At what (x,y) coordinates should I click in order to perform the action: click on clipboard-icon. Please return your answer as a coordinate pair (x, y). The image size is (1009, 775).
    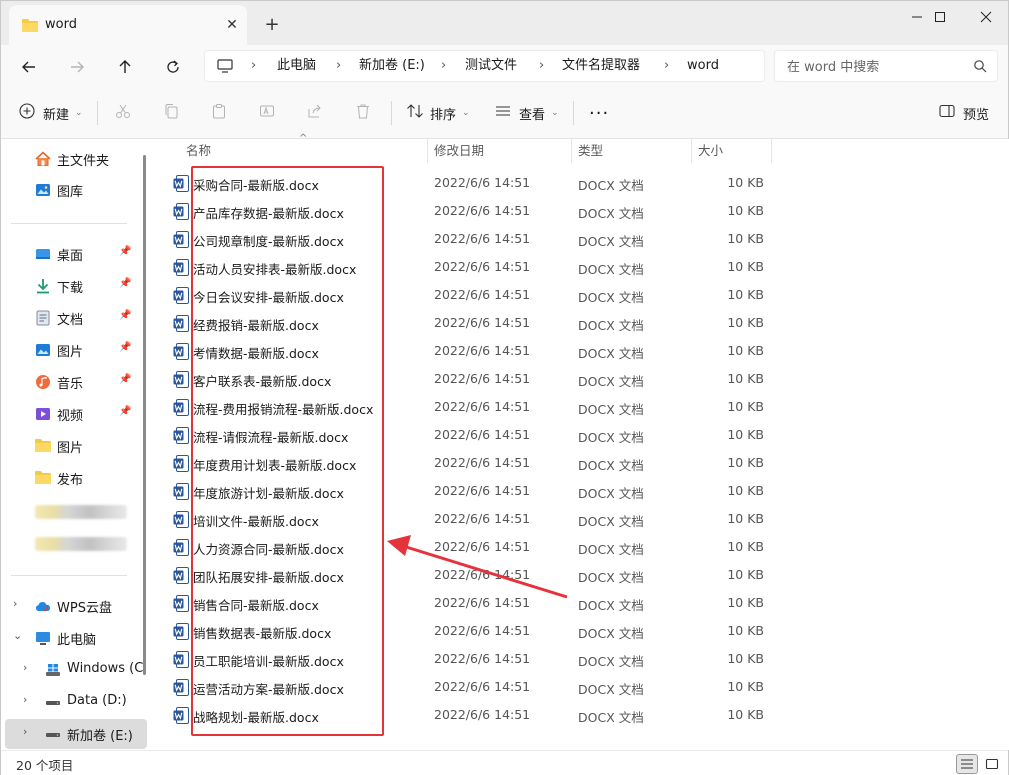
    Looking at the image, I should click on (219, 113).